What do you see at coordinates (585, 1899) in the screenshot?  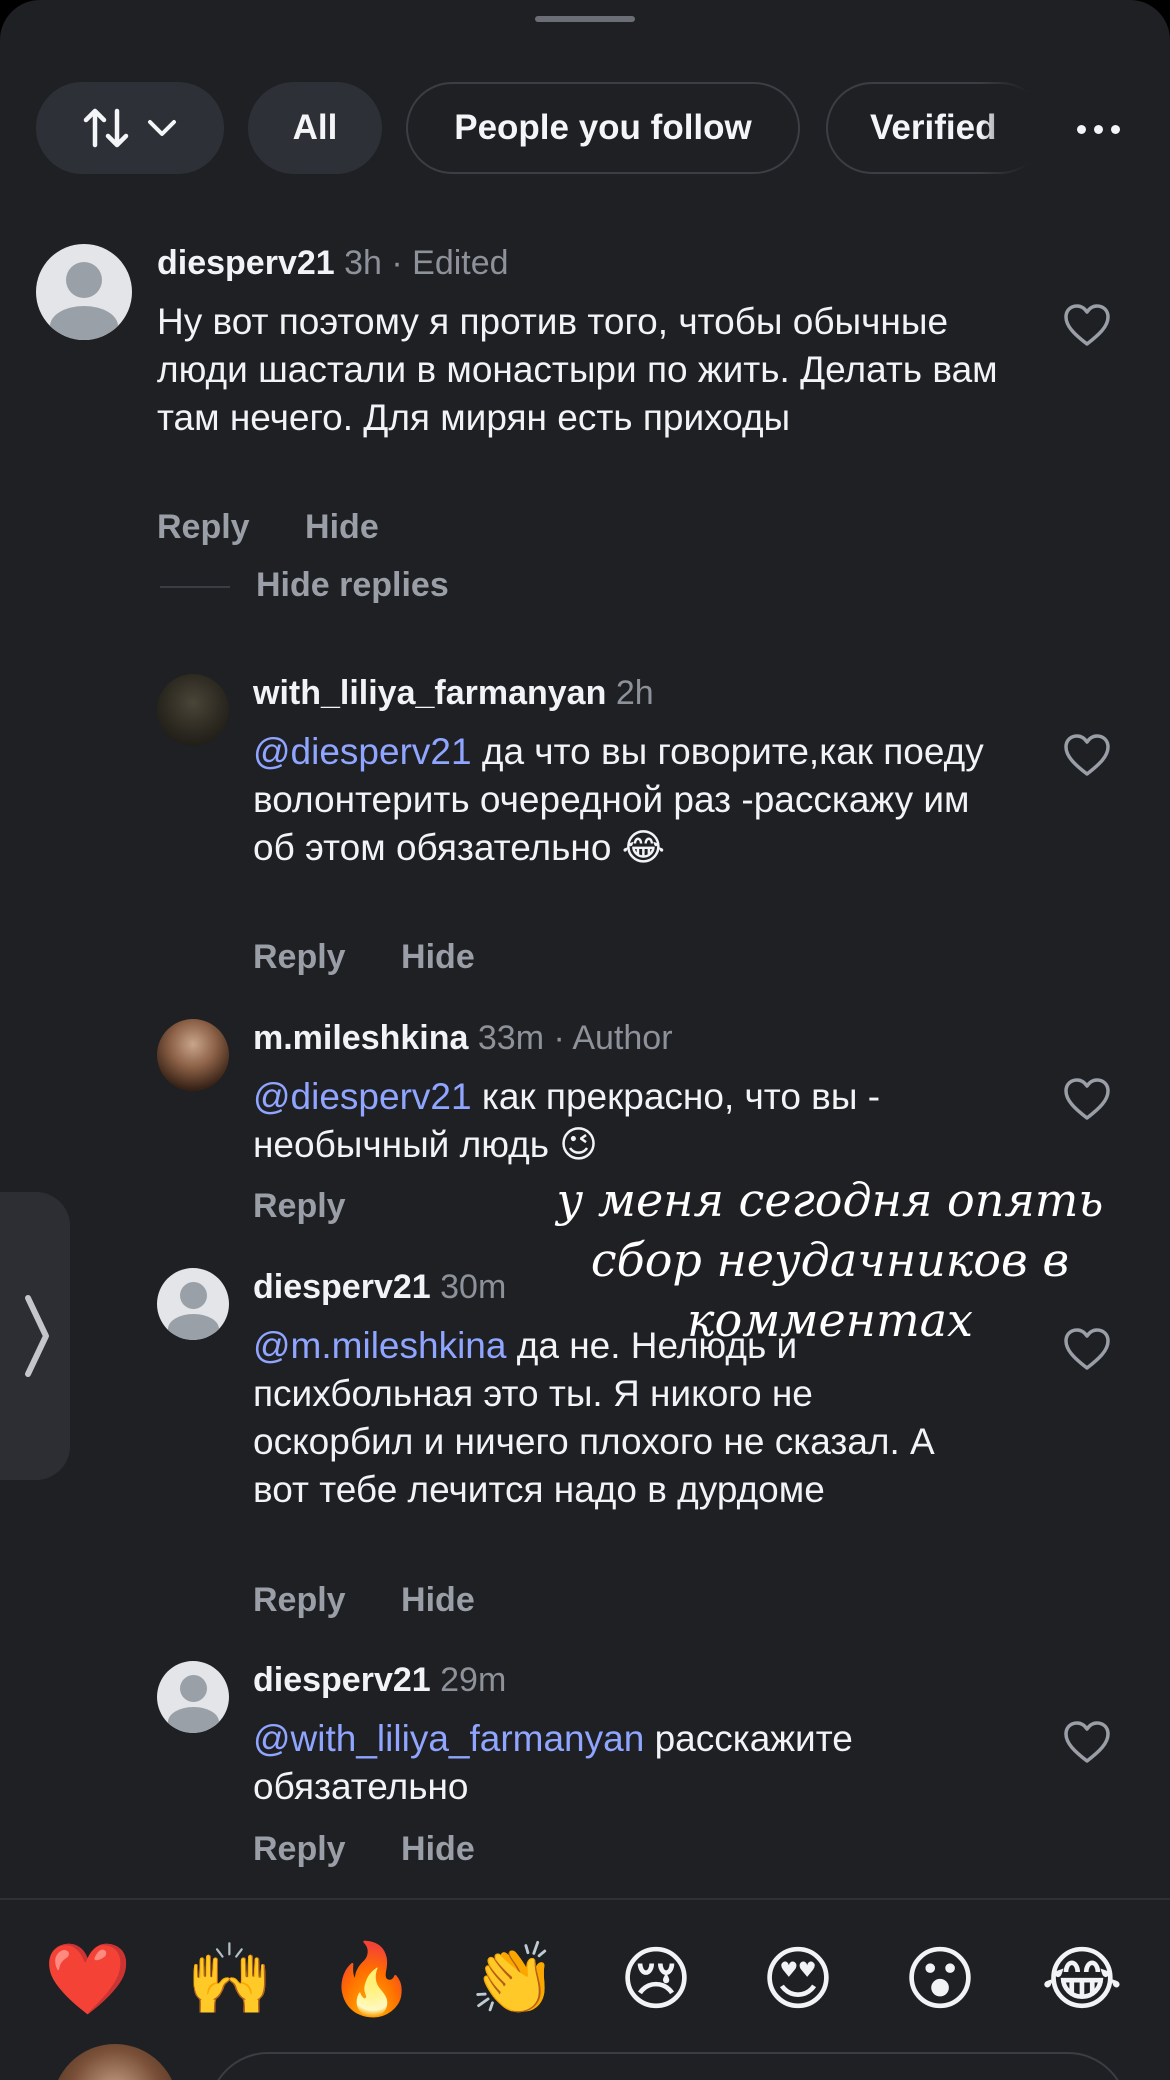 I see `emoji-bar-divider` at bounding box center [585, 1899].